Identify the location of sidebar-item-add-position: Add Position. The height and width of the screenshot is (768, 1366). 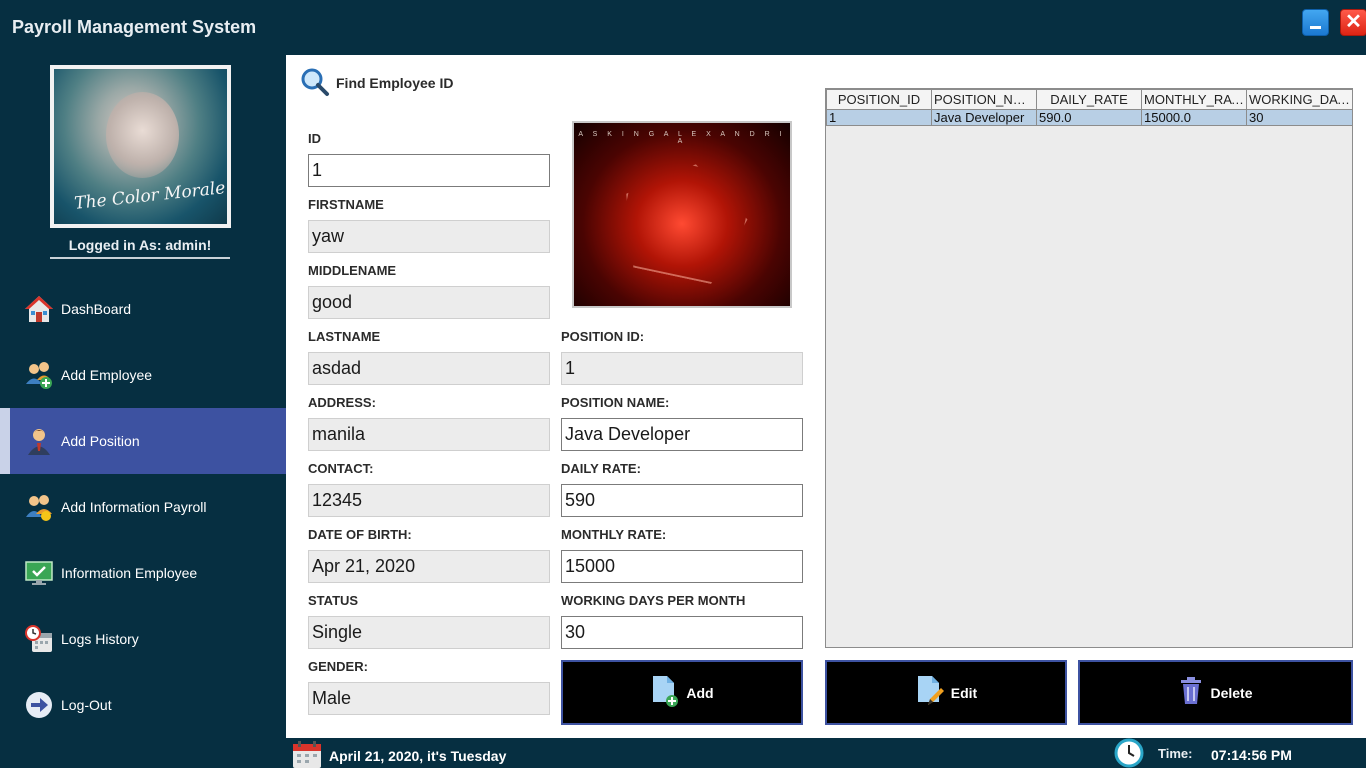
(143, 441).